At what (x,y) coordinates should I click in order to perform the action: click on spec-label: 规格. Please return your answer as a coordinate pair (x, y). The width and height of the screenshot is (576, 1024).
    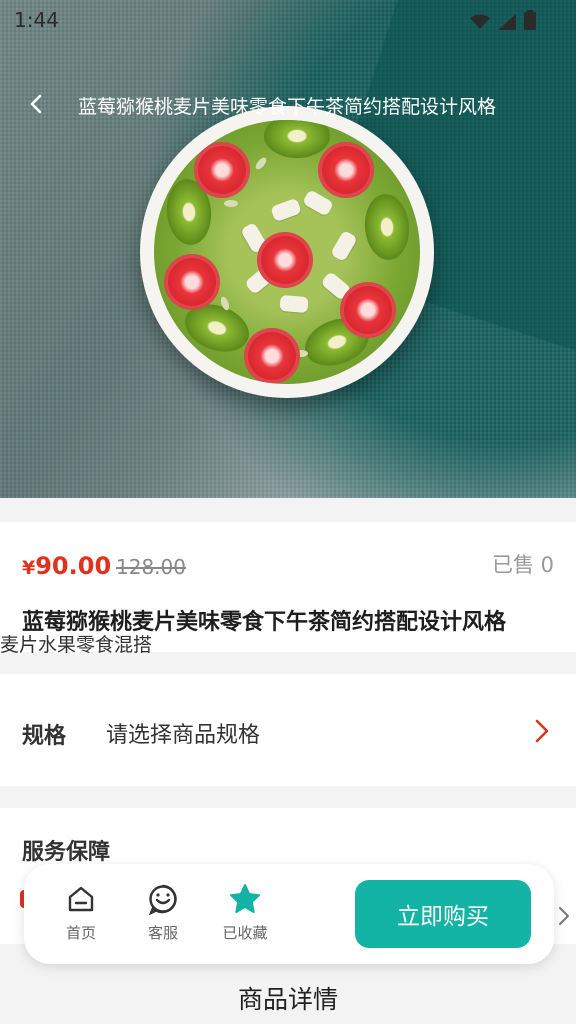
    Looking at the image, I should click on (44, 736).